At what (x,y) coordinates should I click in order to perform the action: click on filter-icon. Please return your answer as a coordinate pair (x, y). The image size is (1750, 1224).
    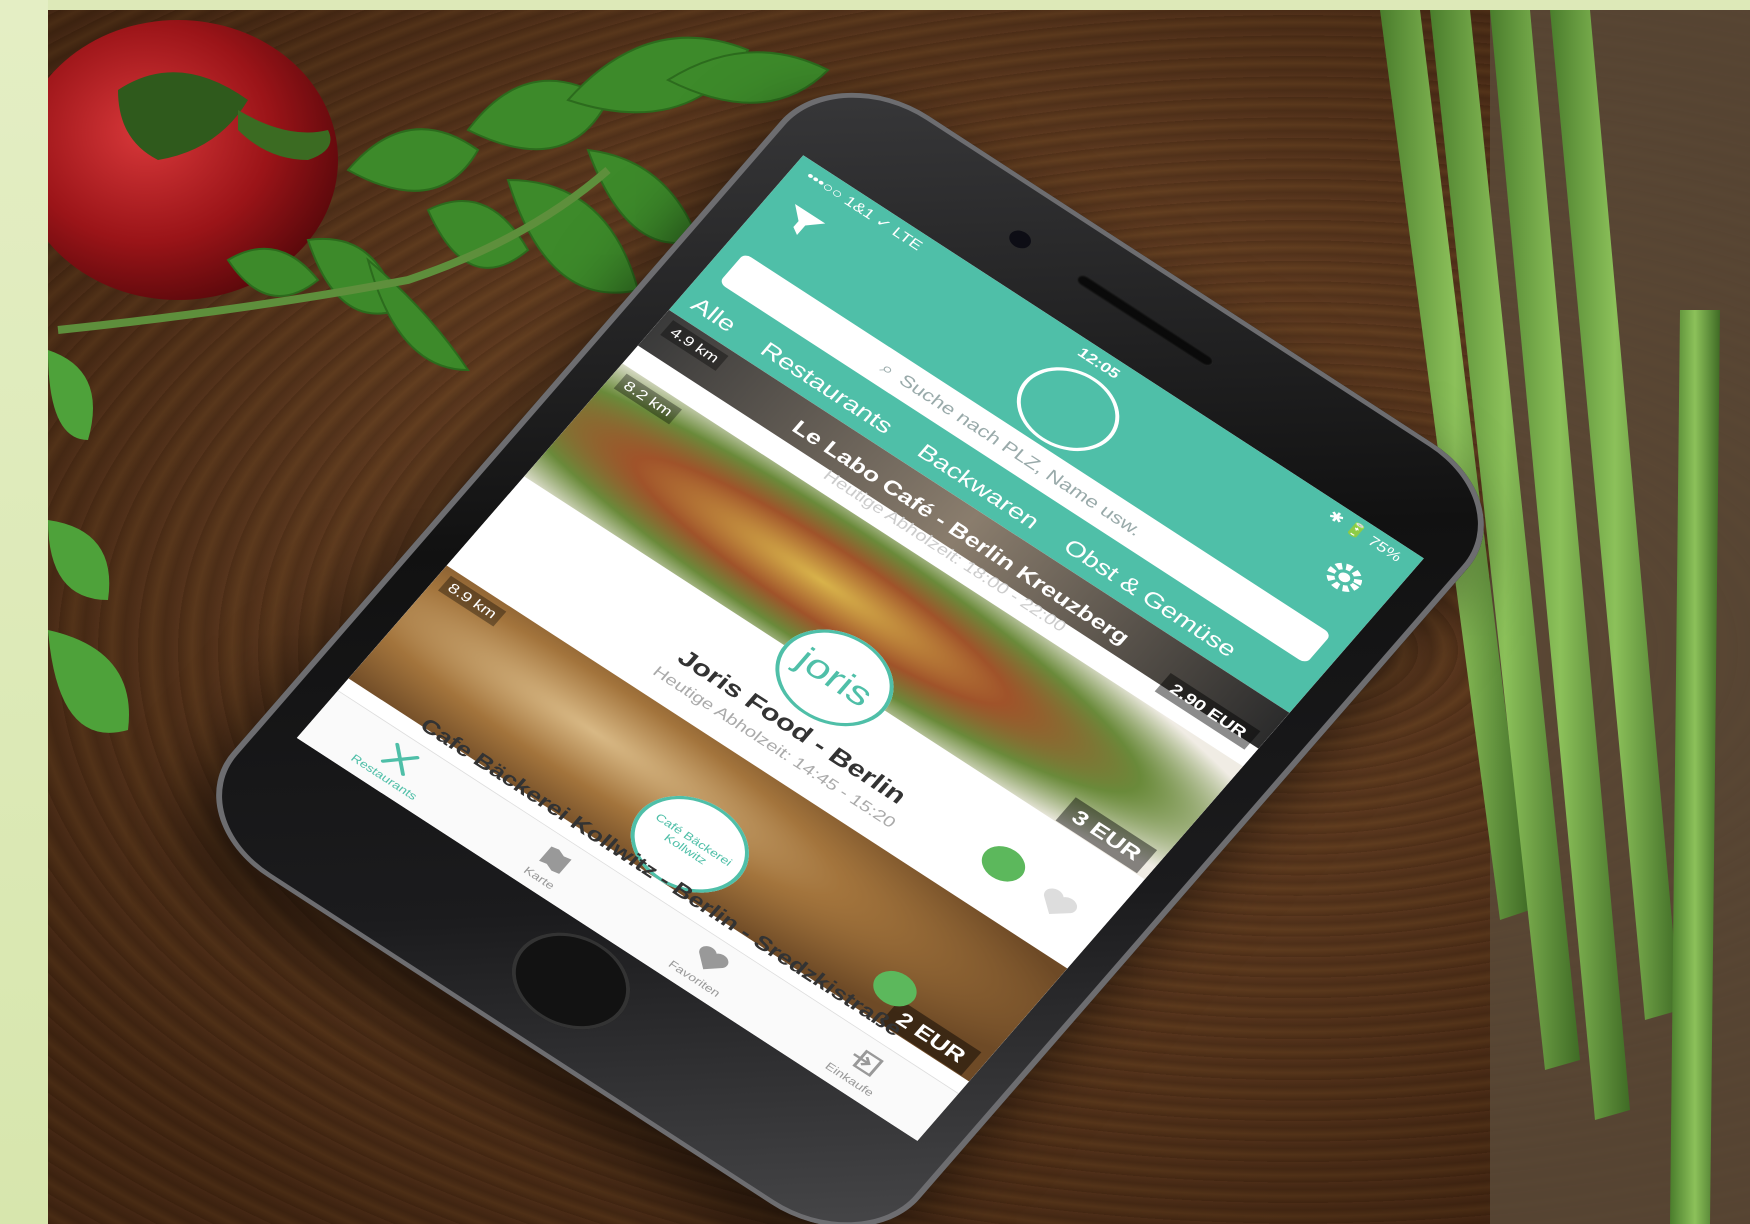
    Looking at the image, I should click on (802, 223).